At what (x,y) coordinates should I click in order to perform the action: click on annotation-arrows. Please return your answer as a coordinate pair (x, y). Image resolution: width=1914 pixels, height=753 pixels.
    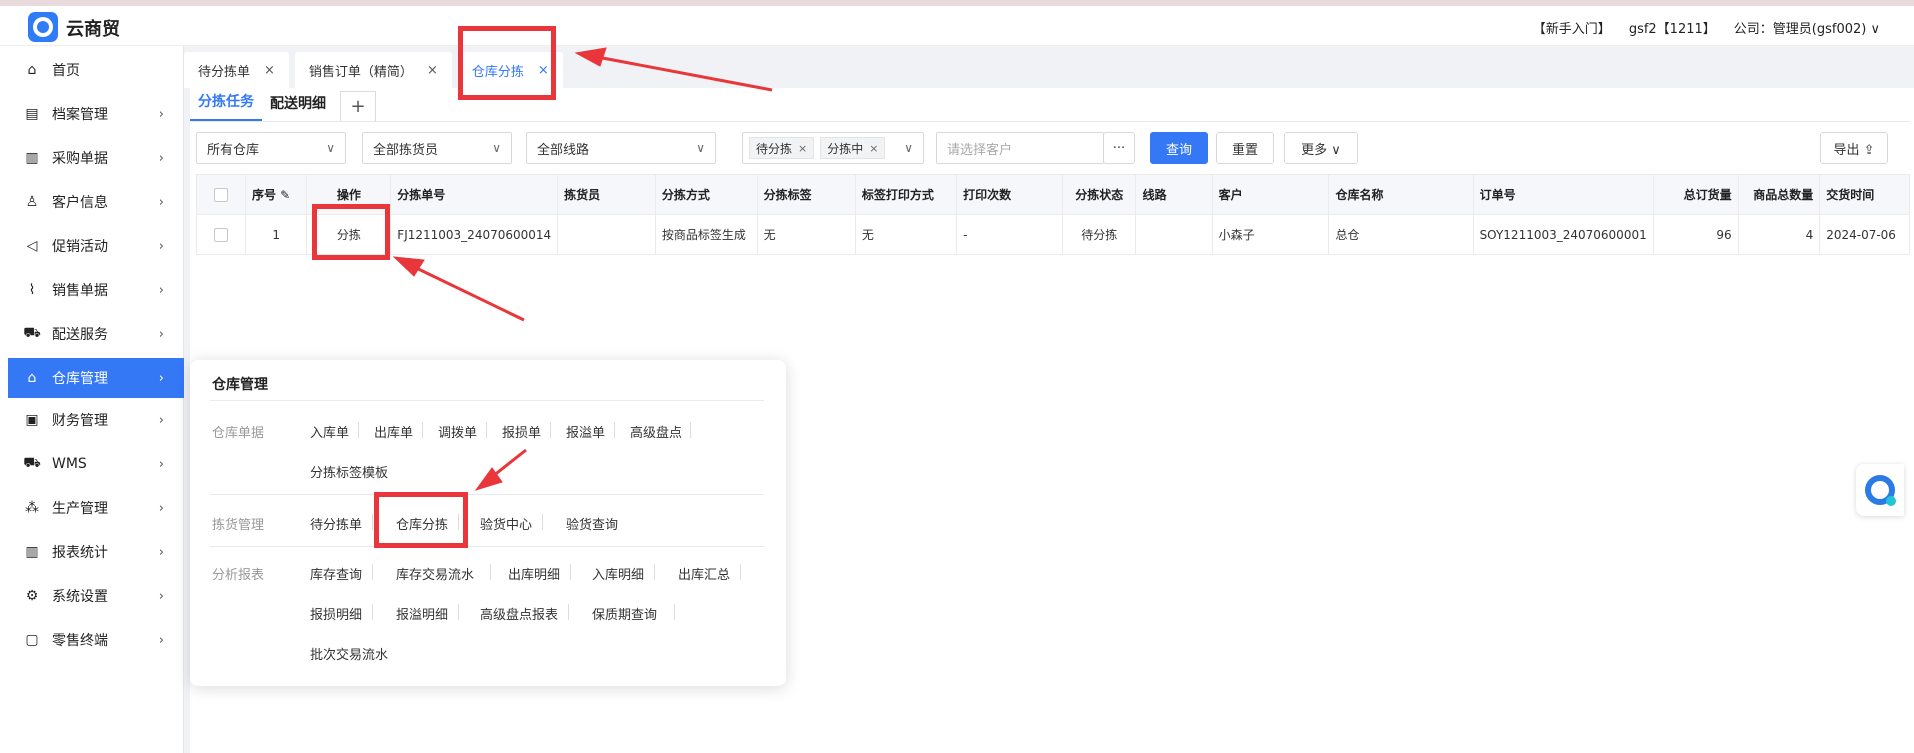
    Looking at the image, I should click on (582, 269).